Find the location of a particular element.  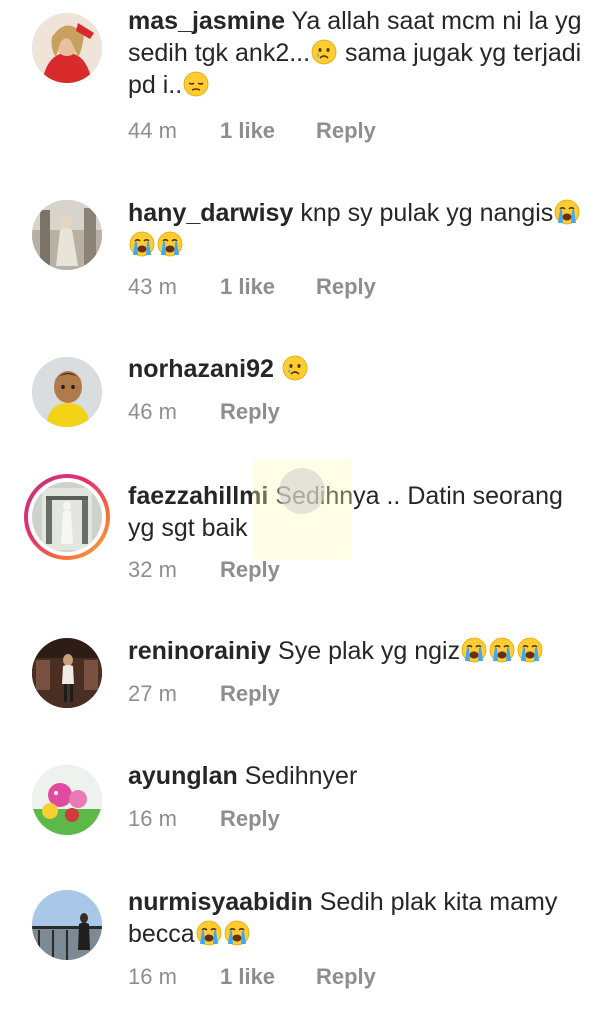

comment-meta: 43 m 1 like Reply is located at coordinates (252, 287).